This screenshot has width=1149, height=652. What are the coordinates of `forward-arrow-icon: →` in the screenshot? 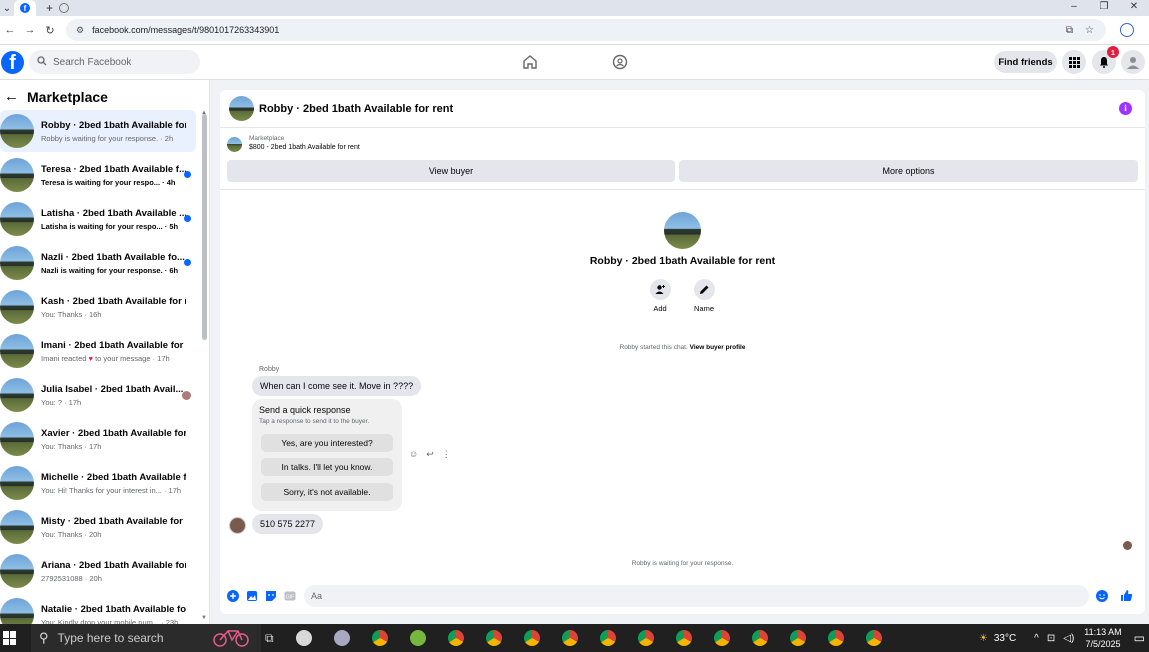 It's located at (30, 30).